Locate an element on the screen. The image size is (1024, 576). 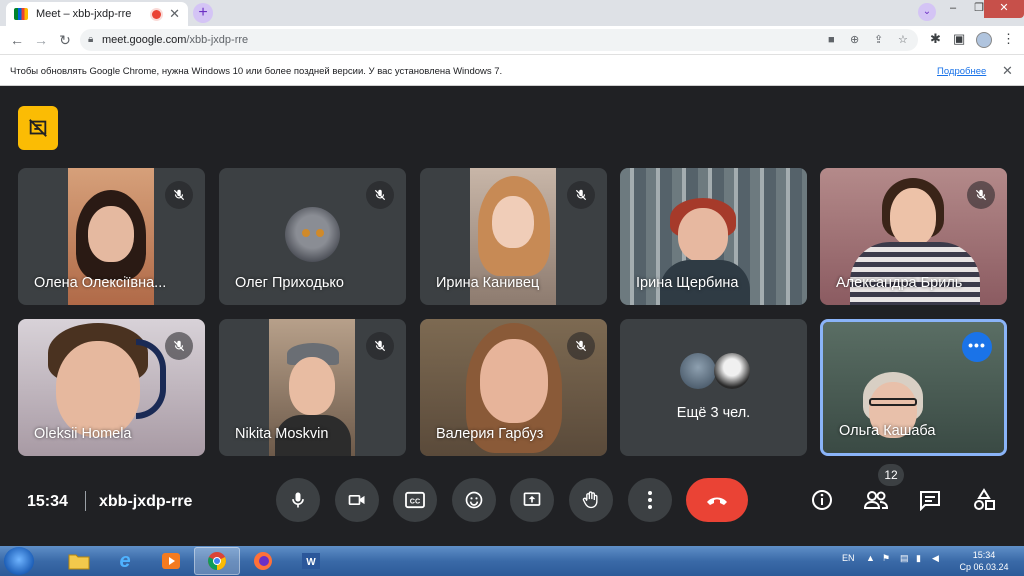
url-path: /xbb-jxdp-rre is located at coordinates (217, 40).